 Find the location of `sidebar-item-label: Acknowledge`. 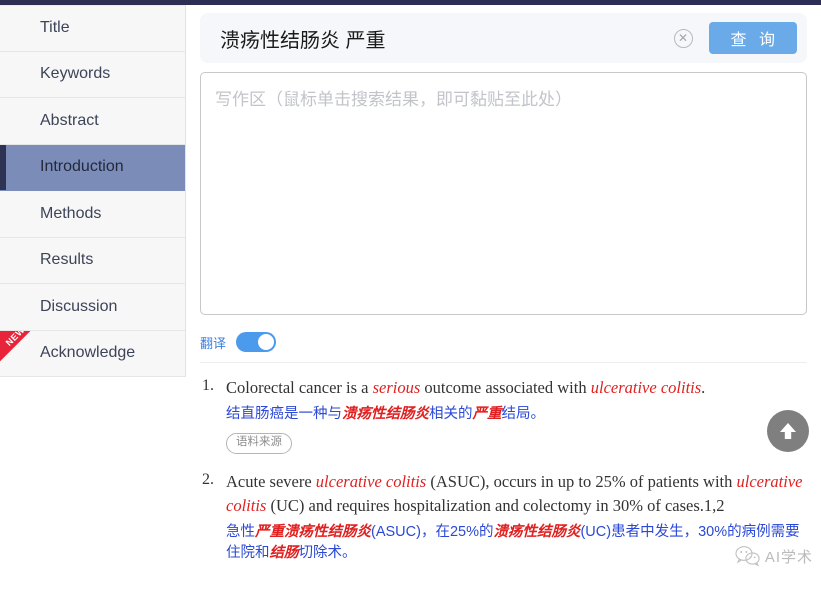

sidebar-item-label: Acknowledge is located at coordinates (88, 353).